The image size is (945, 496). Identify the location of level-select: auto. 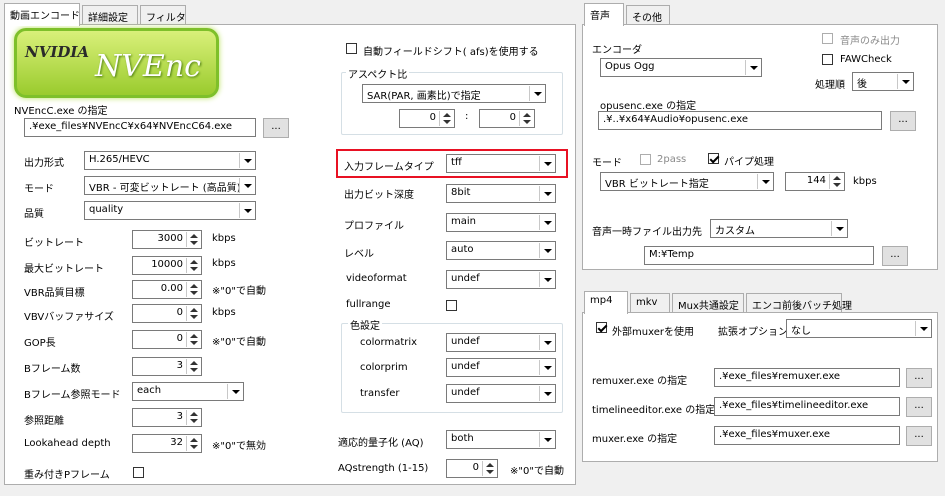
(501, 250).